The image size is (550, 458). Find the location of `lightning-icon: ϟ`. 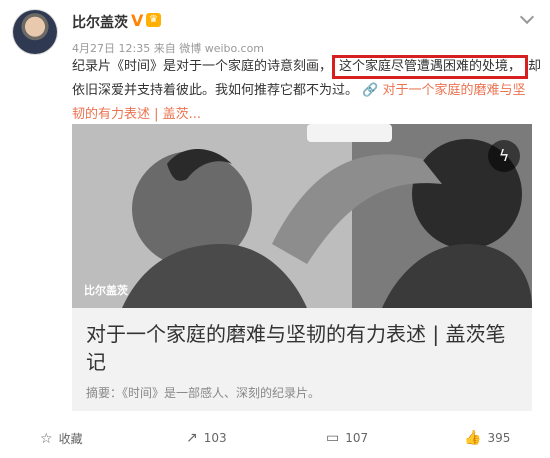

lightning-icon: ϟ is located at coordinates (504, 156).